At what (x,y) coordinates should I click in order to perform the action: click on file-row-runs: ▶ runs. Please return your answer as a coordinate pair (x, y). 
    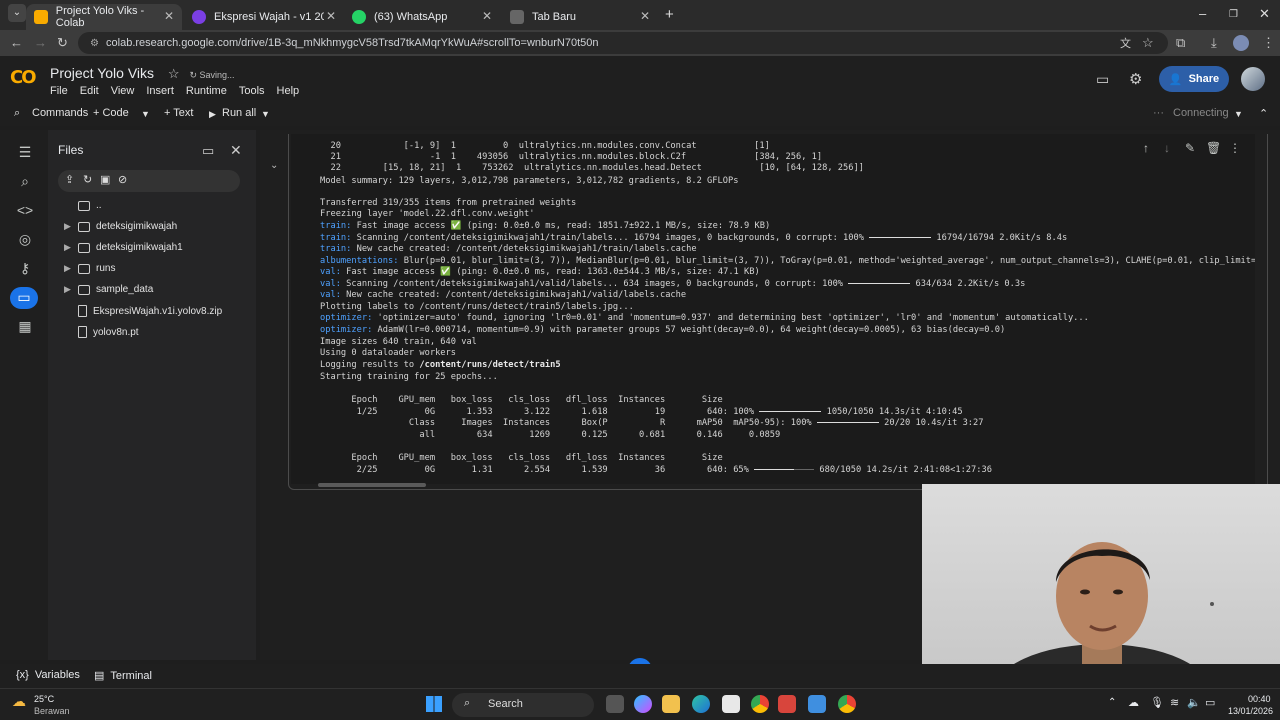
    Looking at the image, I should click on (89, 268).